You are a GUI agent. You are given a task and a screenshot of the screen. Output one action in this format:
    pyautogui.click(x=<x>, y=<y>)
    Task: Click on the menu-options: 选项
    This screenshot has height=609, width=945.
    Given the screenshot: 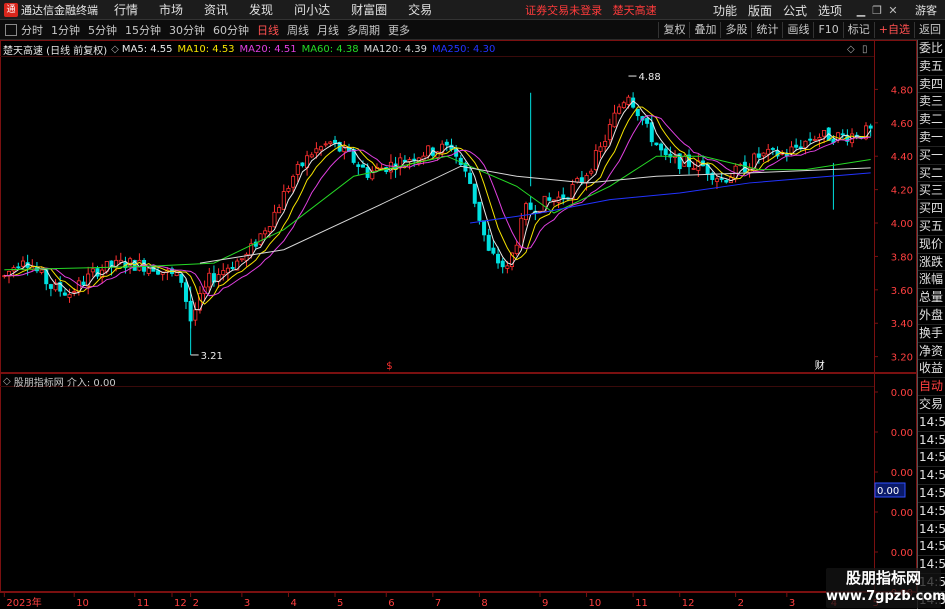 What is the action you would take?
    pyautogui.click(x=830, y=10)
    